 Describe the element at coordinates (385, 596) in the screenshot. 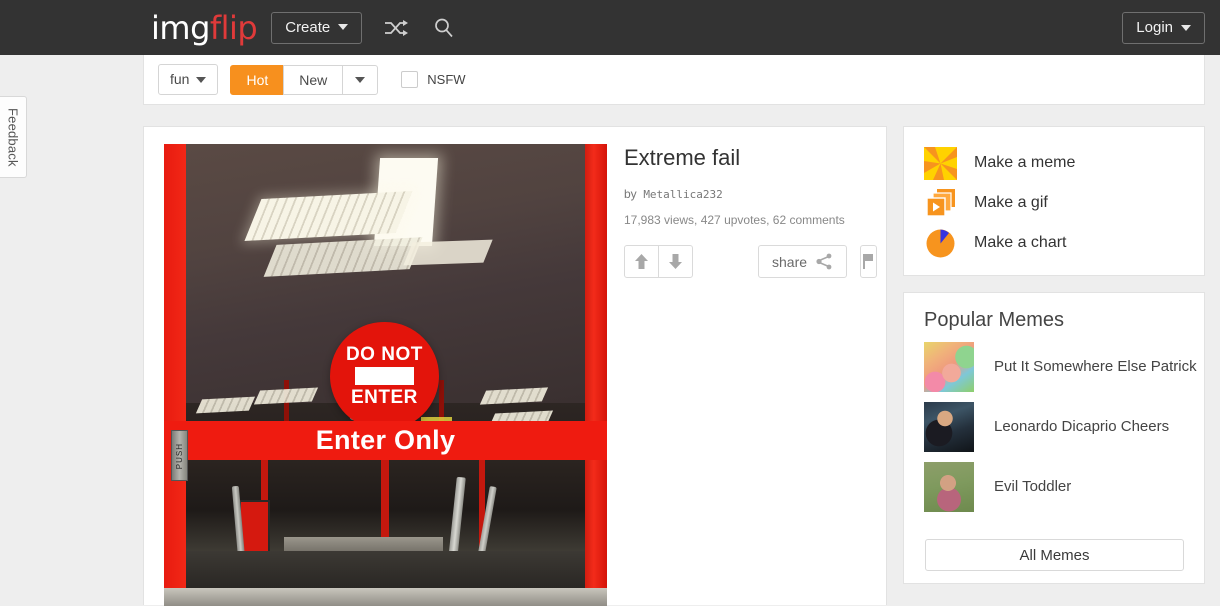

I see `photo-door-sill` at that location.